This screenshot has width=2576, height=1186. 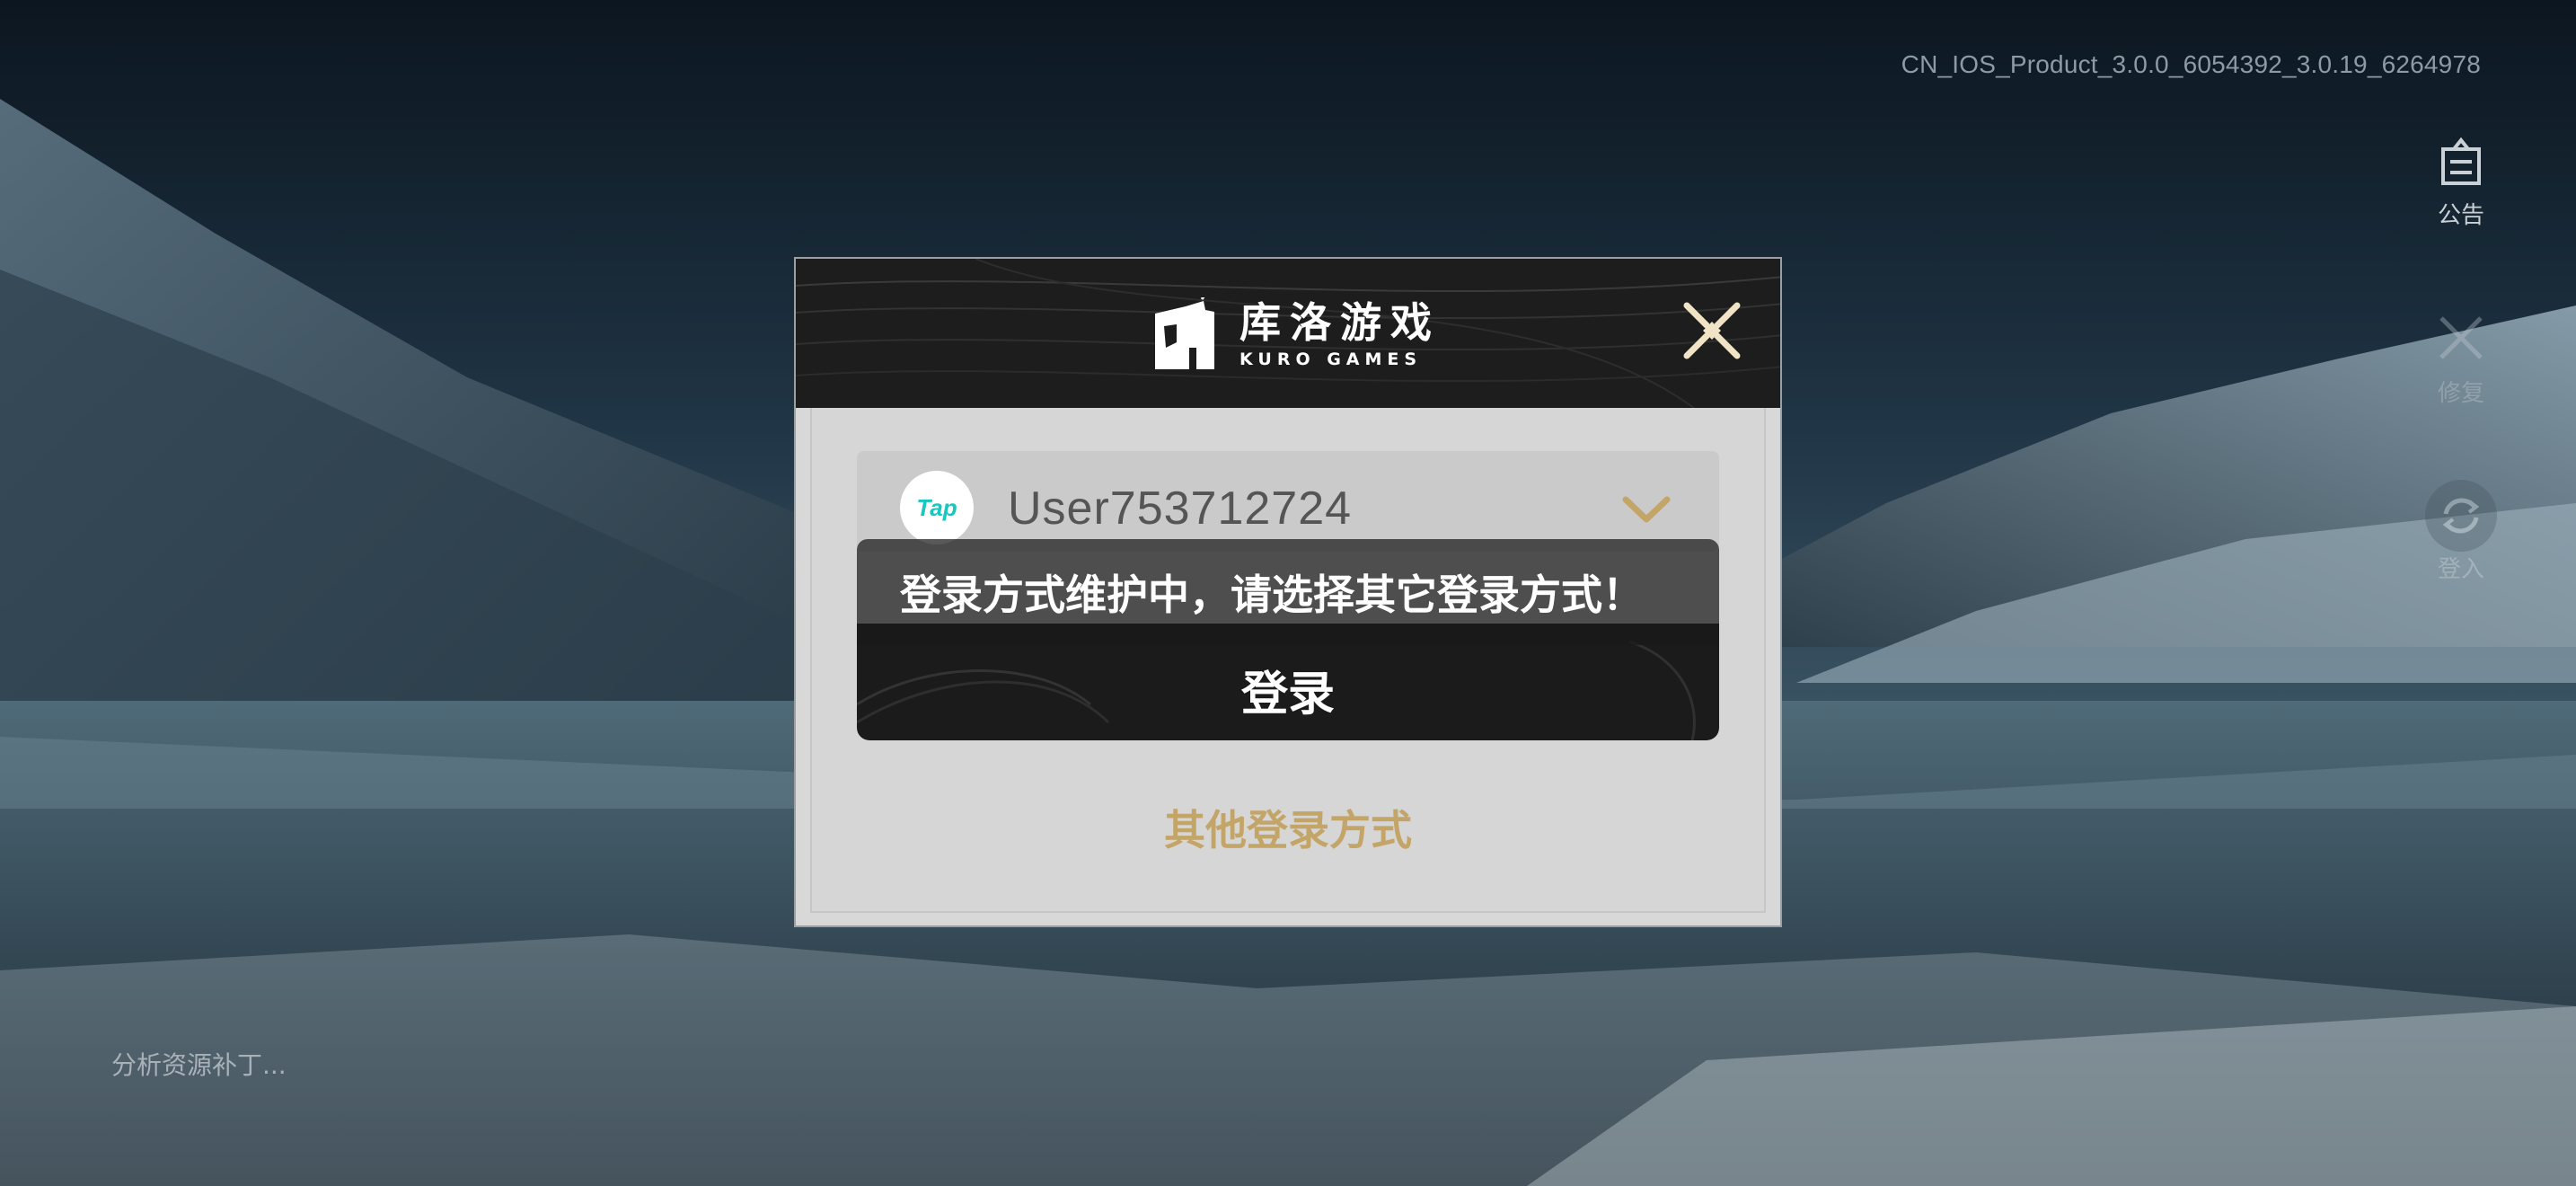 I want to click on account-dropdown, so click(x=1646, y=509).